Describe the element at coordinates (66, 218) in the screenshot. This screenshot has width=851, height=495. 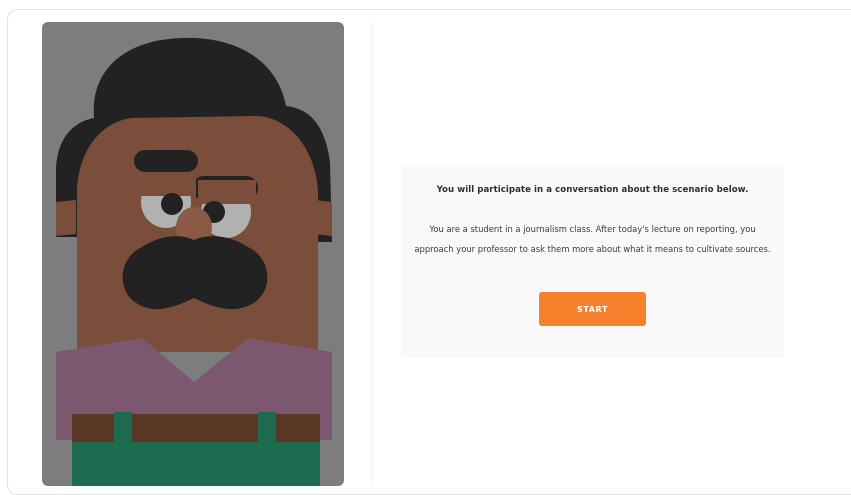
I see `left-ear` at that location.